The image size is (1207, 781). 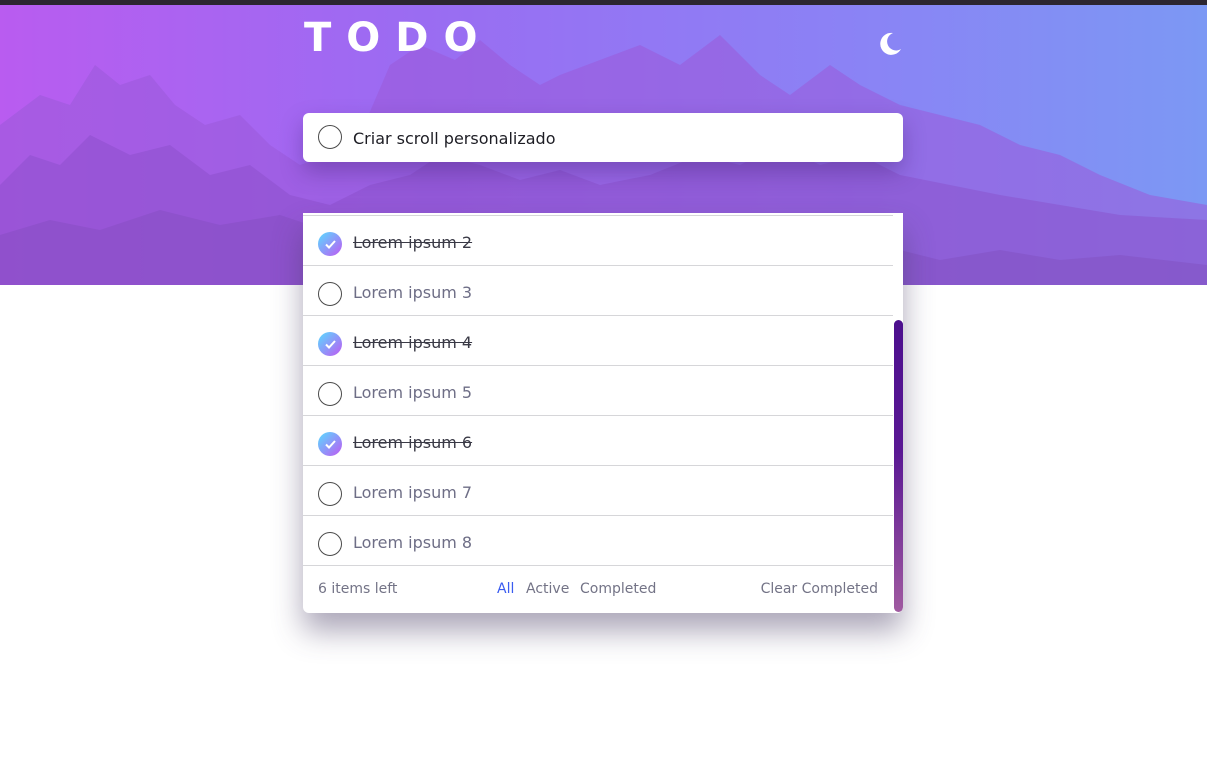 What do you see at coordinates (598, 341) in the screenshot?
I see `todo-item: Lorem ipsum 4` at bounding box center [598, 341].